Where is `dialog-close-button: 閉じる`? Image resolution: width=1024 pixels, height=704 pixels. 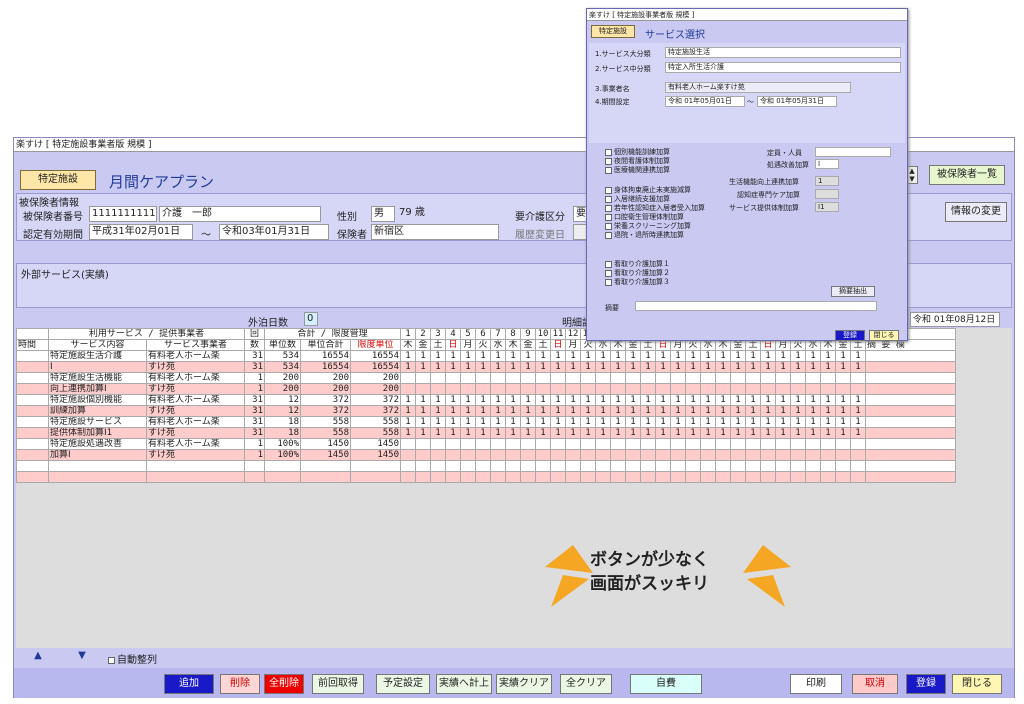
dialog-close-button: 閉じる is located at coordinates (884, 335).